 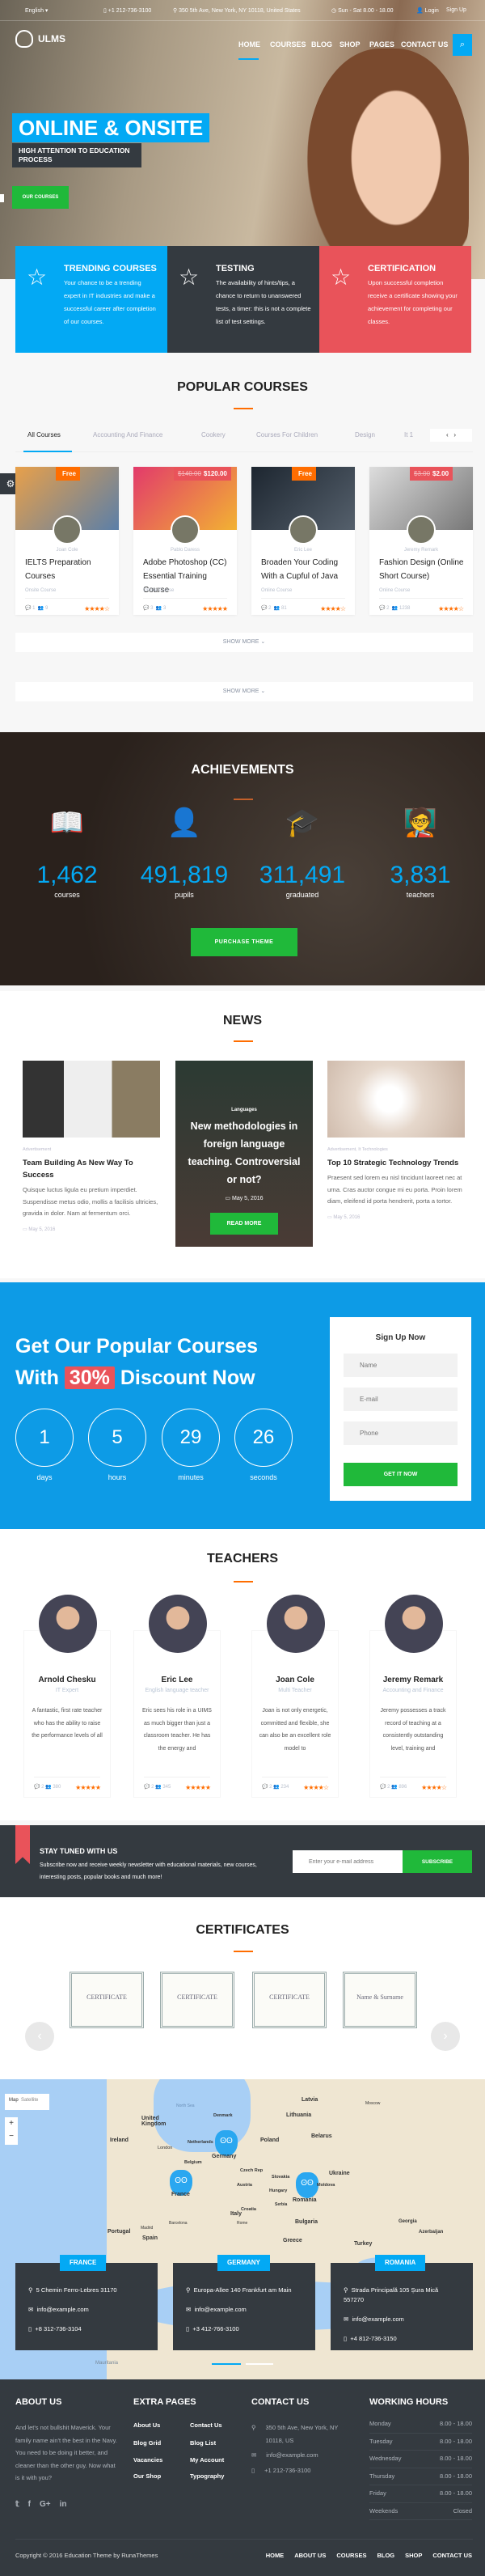 I want to click on course-teacher: Pablo Daress, so click(x=185, y=550).